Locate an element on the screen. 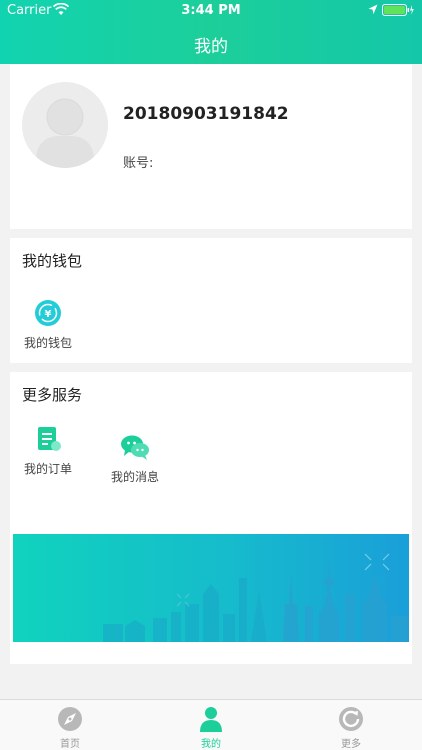 The image size is (422, 750). wallet-tile-label: 我的钱包 is located at coordinates (47, 343).